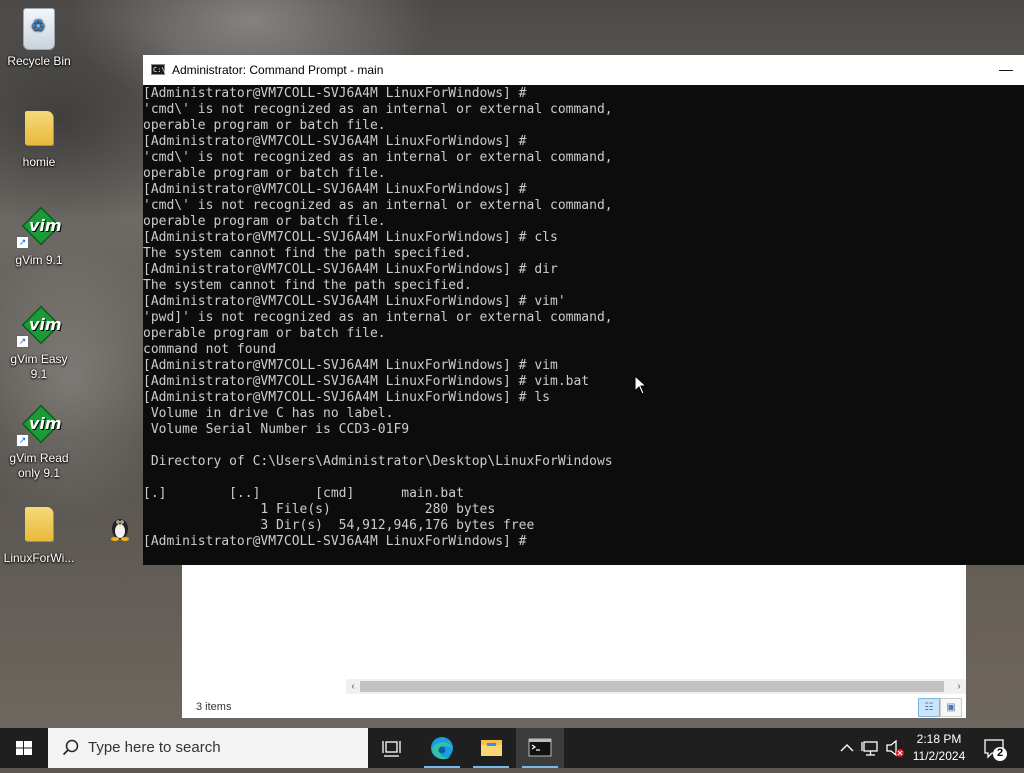 The height and width of the screenshot is (773, 1024). I want to click on start-button, so click(24, 748).